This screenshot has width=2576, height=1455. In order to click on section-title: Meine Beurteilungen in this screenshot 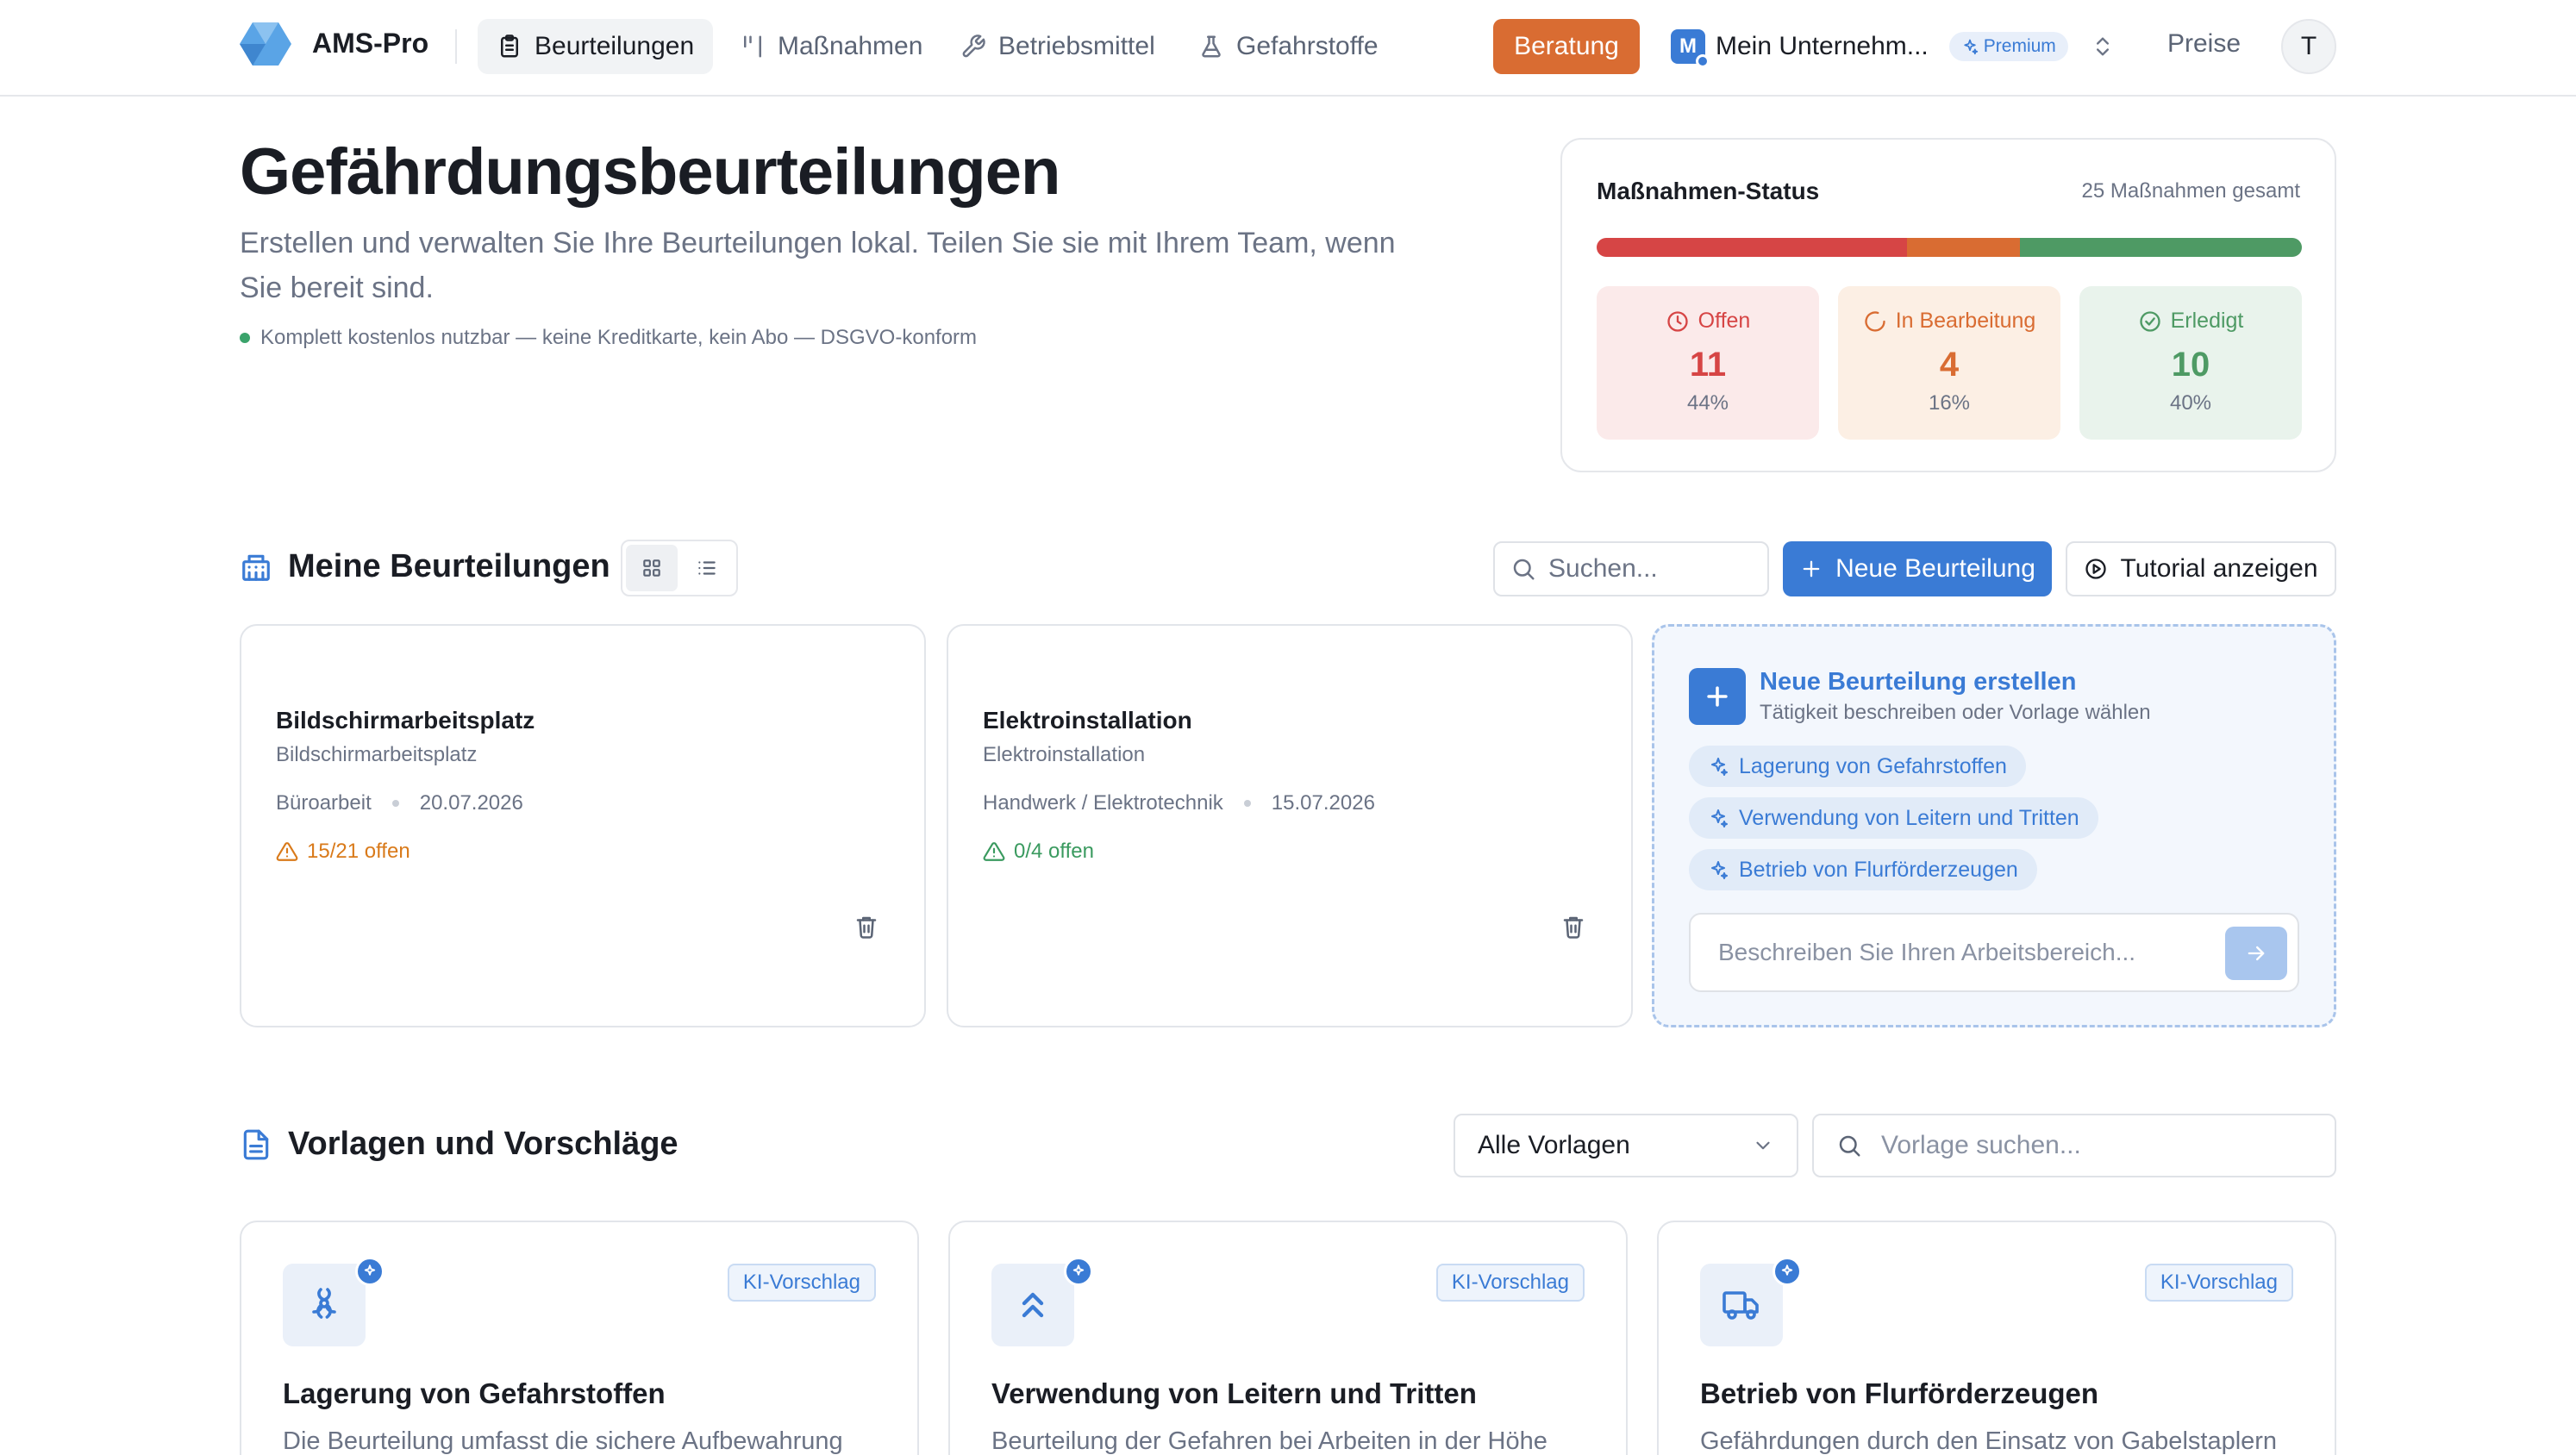, I will do `click(449, 566)`.